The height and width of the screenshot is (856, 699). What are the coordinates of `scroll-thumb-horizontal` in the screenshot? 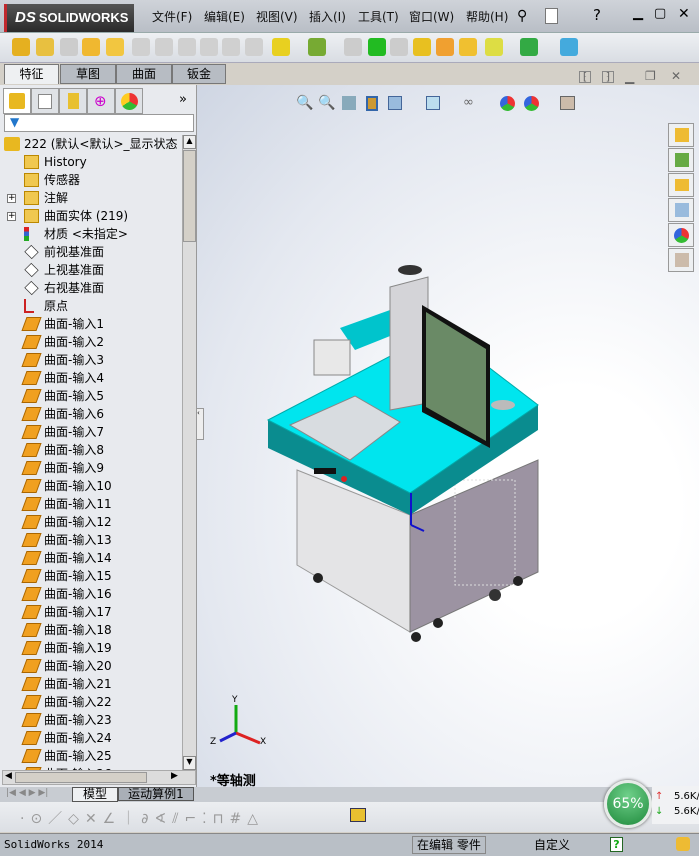 It's located at (81, 777).